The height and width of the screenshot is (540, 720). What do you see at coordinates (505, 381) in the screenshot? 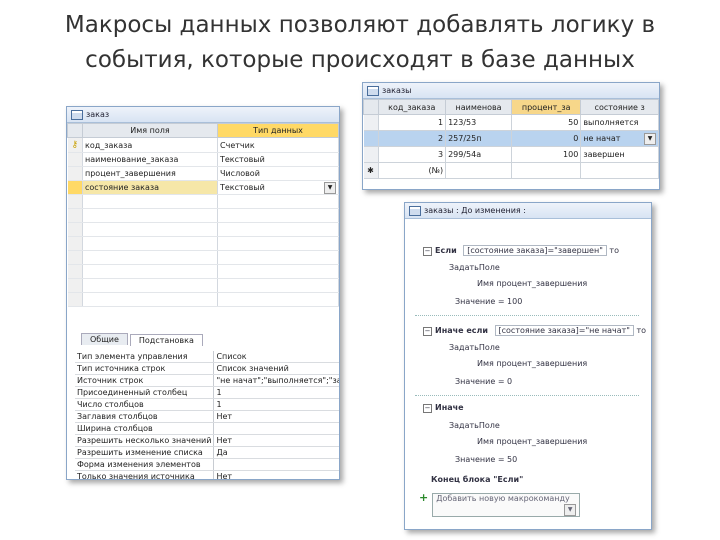
I see `value-field: = 0` at bounding box center [505, 381].